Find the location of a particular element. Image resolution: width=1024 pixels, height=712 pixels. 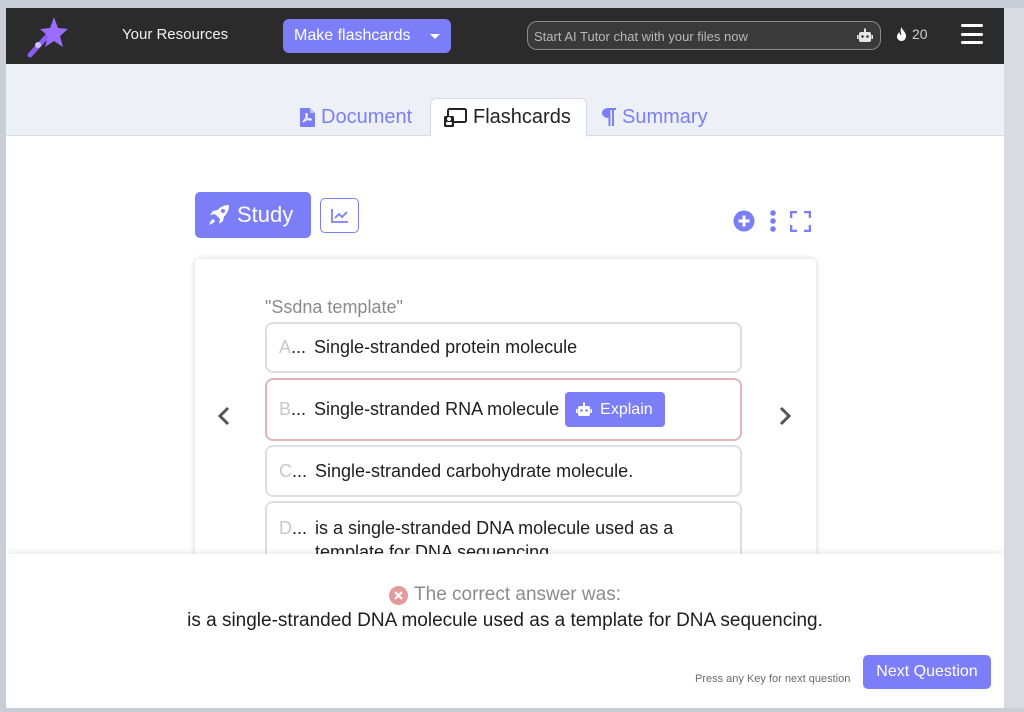

view-tabs: Document Flashcards Summary is located at coordinates (505, 100).